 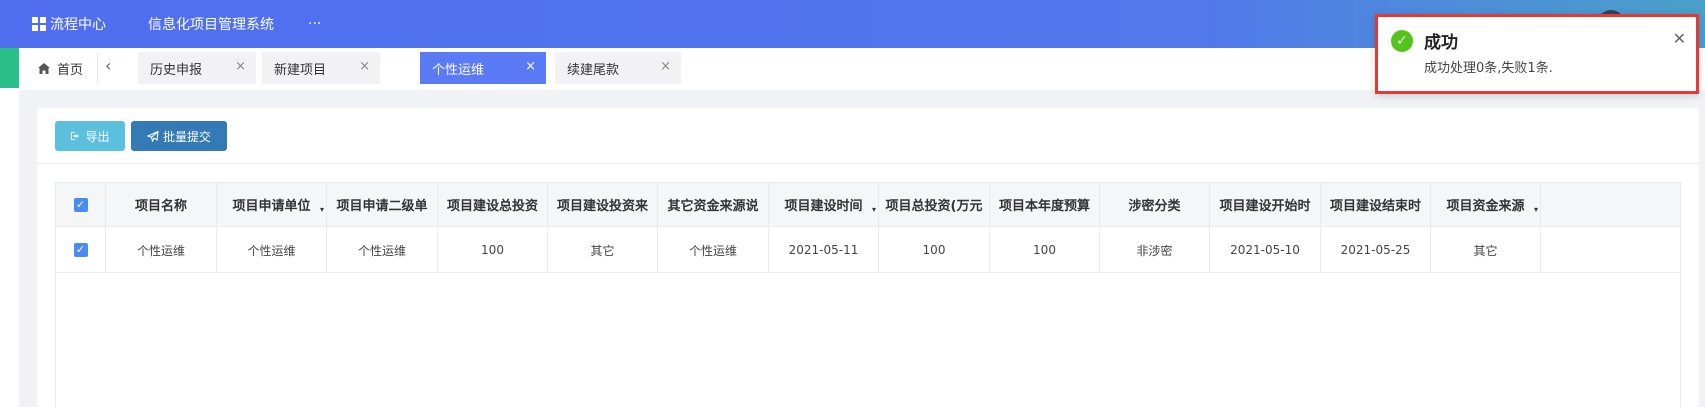 What do you see at coordinates (493, 204) in the screenshot?
I see `column-header: 项目建设总投资` at bounding box center [493, 204].